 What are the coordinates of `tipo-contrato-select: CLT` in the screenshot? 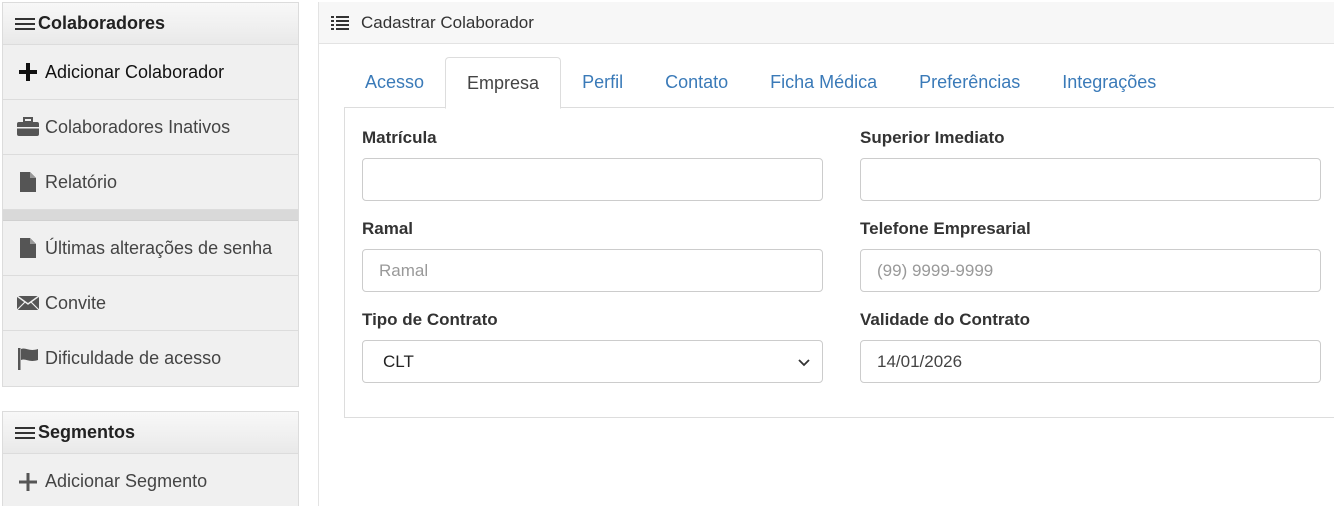 It's located at (592, 361).